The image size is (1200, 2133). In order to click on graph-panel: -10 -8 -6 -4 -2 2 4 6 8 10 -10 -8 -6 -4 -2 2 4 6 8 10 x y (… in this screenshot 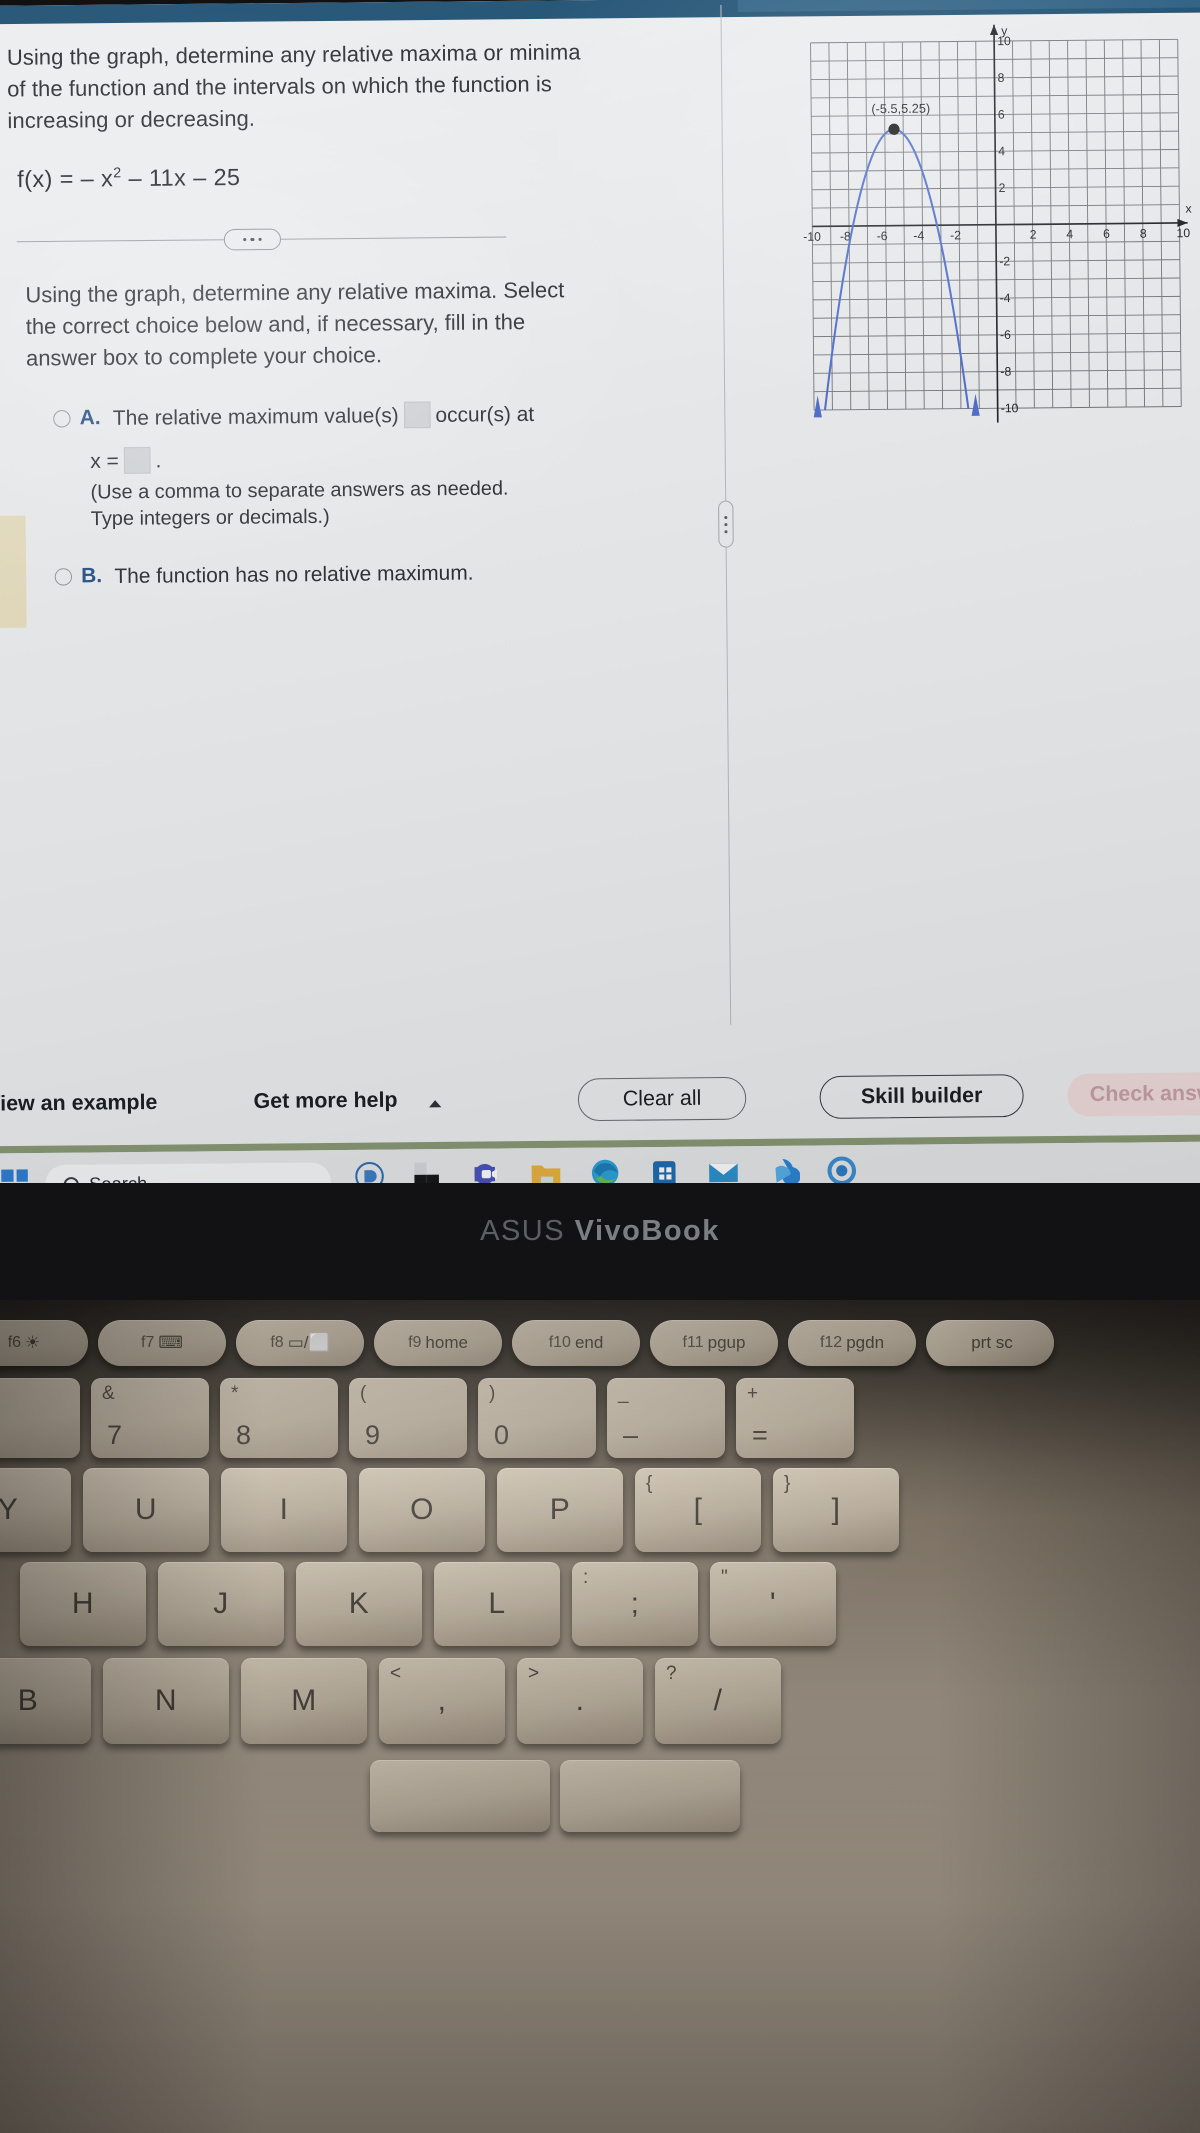, I will do `click(996, 239)`.